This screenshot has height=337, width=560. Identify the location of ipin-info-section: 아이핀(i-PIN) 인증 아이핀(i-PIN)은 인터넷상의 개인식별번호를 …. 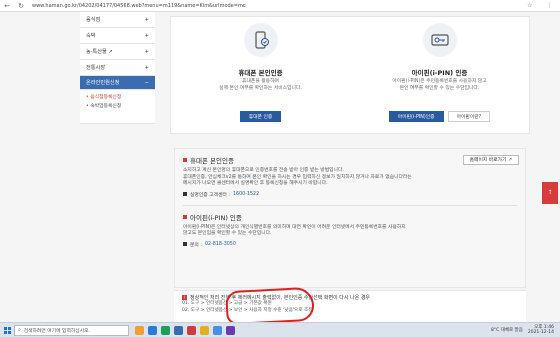
(350, 226).